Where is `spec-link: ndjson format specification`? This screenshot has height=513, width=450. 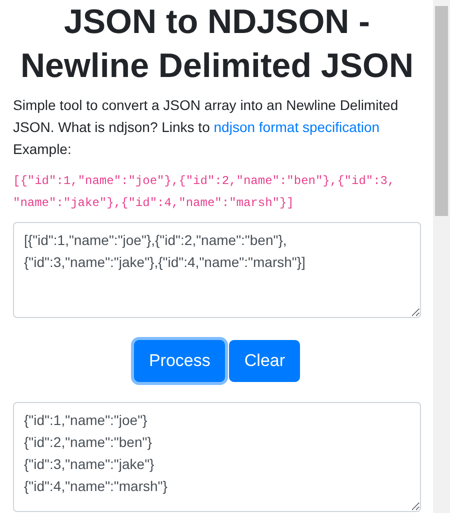 spec-link: ndjson format specification is located at coordinates (297, 127).